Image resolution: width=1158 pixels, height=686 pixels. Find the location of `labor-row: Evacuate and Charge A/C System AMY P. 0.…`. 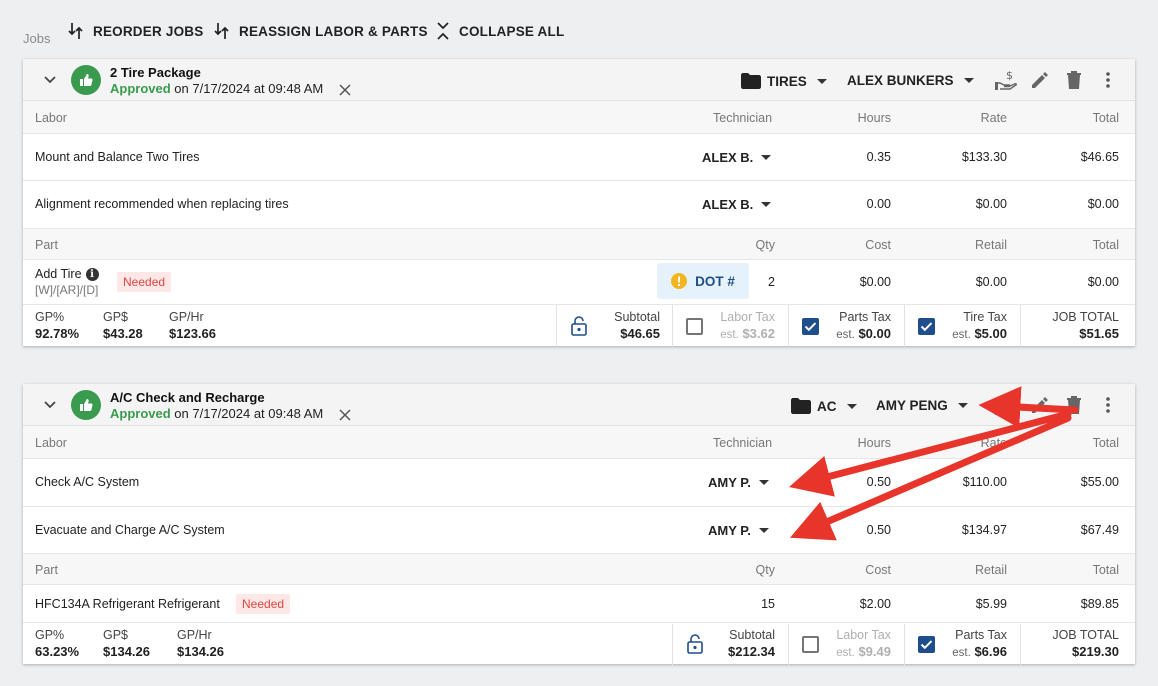

labor-row: Evacuate and Charge A/C System AMY P. 0.… is located at coordinates (579, 530).